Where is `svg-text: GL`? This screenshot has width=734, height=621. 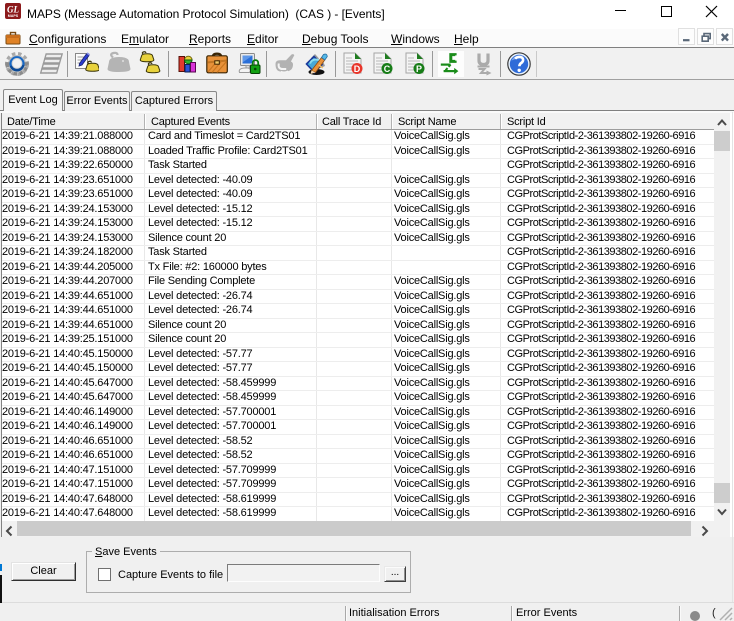 svg-text: GL is located at coordinates (13, 10).